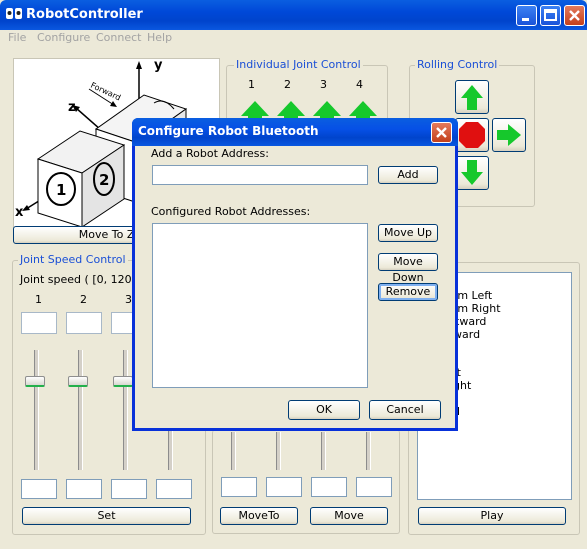 The width and height of the screenshot is (587, 549). Describe the element at coordinates (84, 14) in the screenshot. I see `window-title: RobotController` at that location.